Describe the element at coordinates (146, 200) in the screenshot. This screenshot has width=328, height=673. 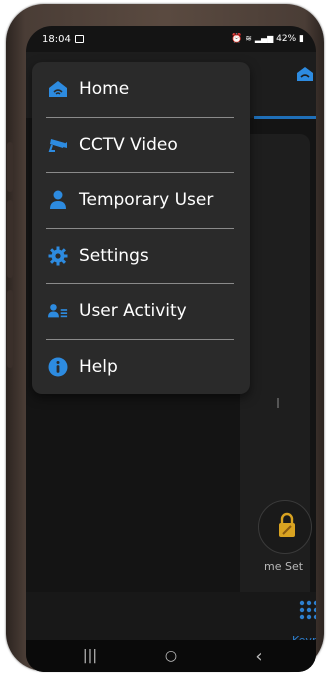
I see `drawer-item-label: Temporary User` at that location.